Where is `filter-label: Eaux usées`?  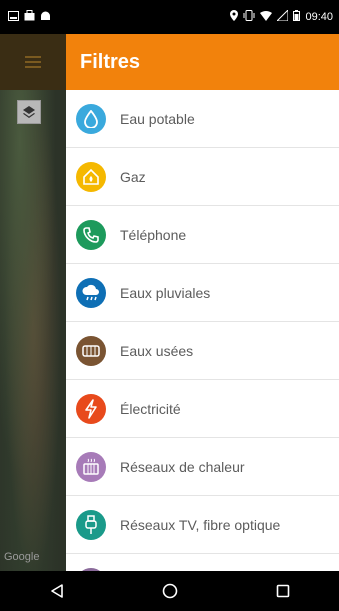
filter-label: Eaux usées is located at coordinates (157, 350).